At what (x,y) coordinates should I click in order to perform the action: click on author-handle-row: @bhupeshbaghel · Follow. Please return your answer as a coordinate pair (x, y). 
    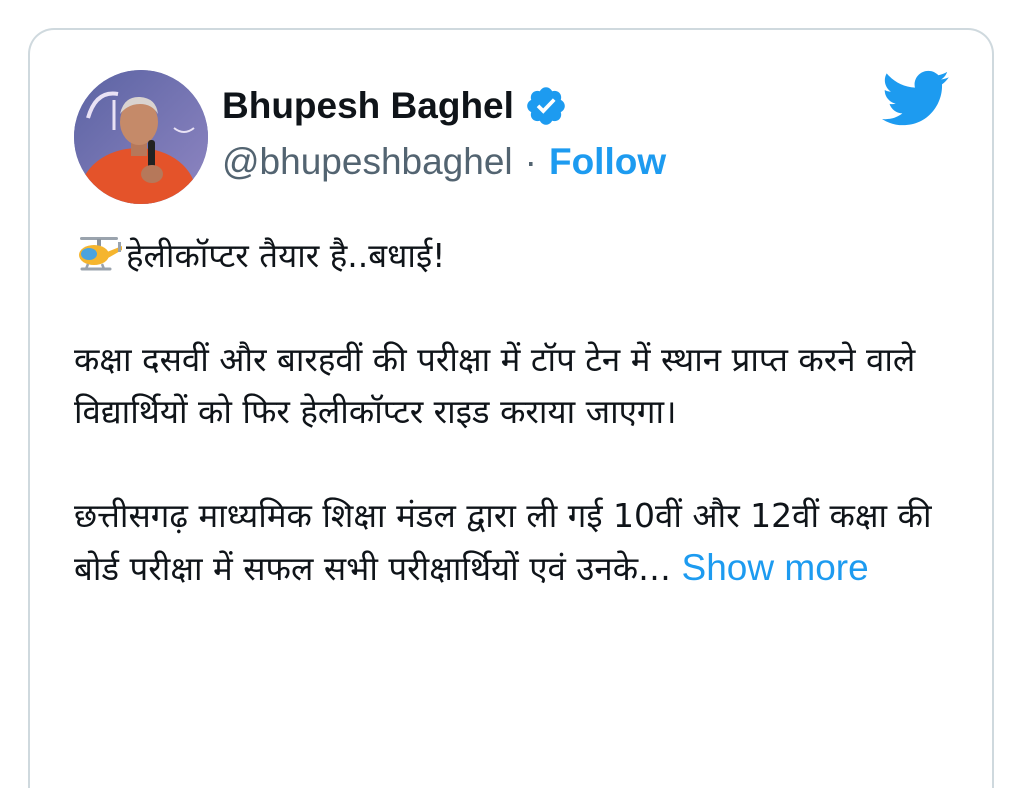
    Looking at the image, I should click on (444, 162).